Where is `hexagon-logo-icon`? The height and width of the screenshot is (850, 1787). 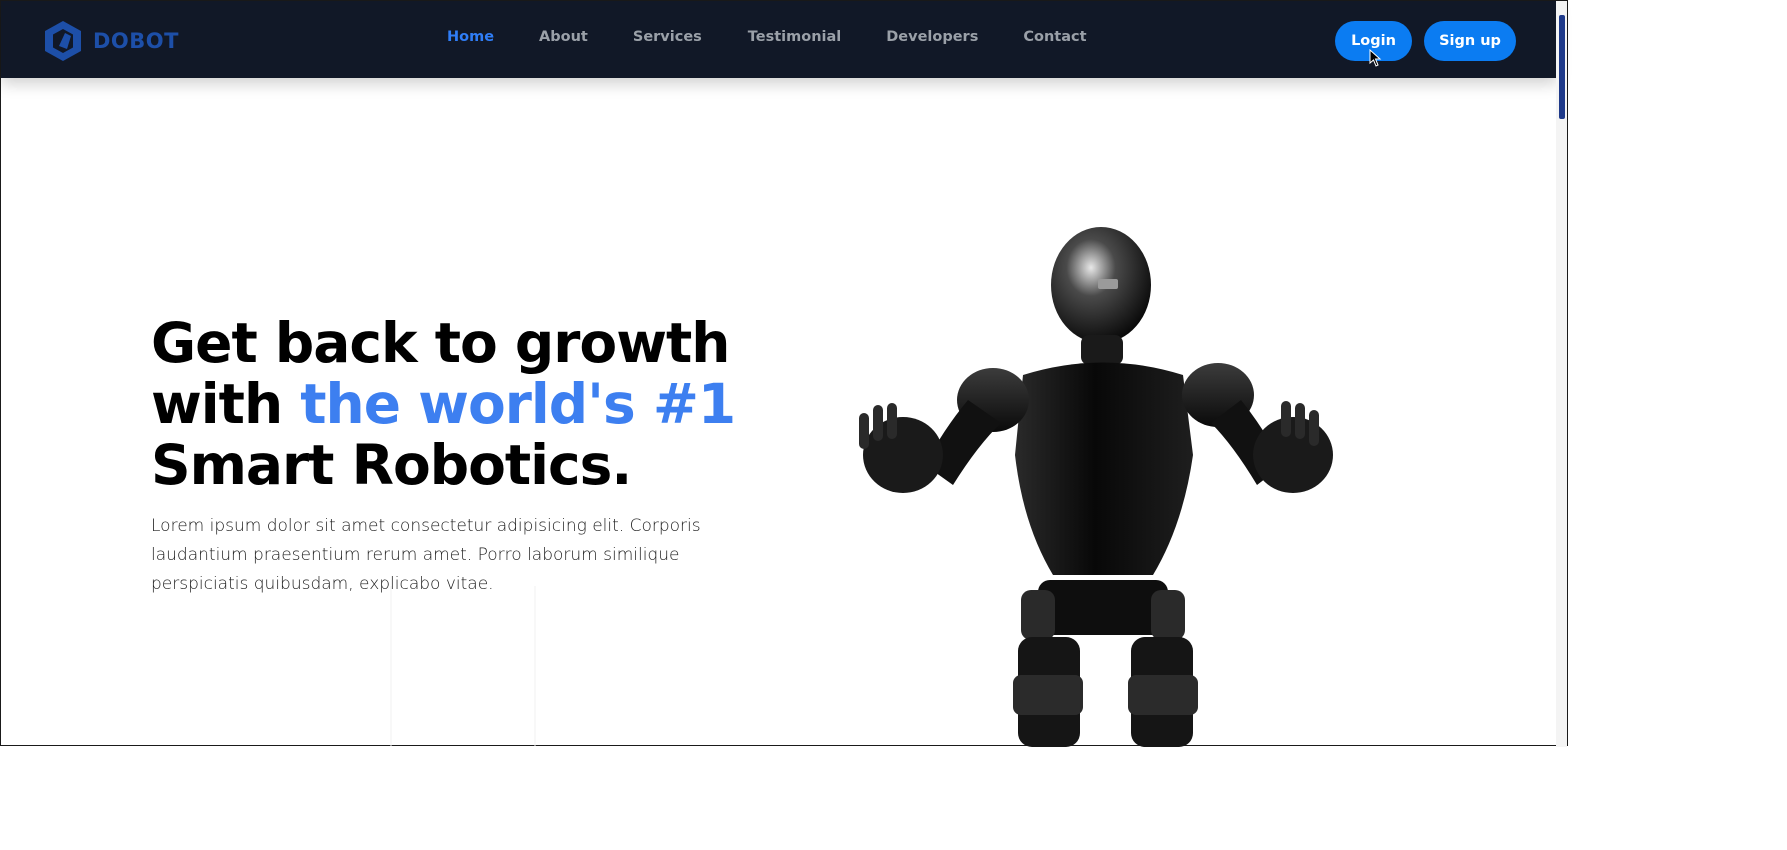 hexagon-logo-icon is located at coordinates (63, 41).